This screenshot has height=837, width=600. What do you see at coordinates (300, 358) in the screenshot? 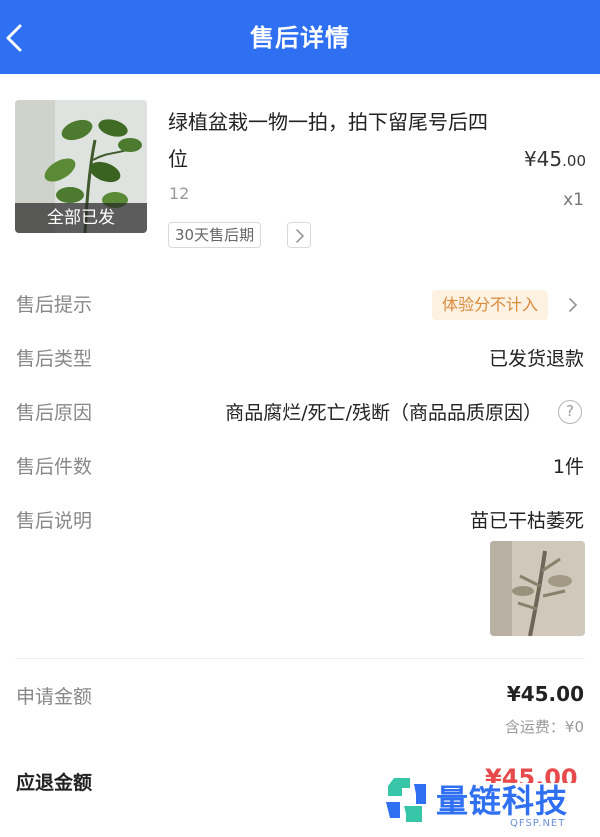
I see `row-after-sales-type: 售后类型 已发货退款` at bounding box center [300, 358].